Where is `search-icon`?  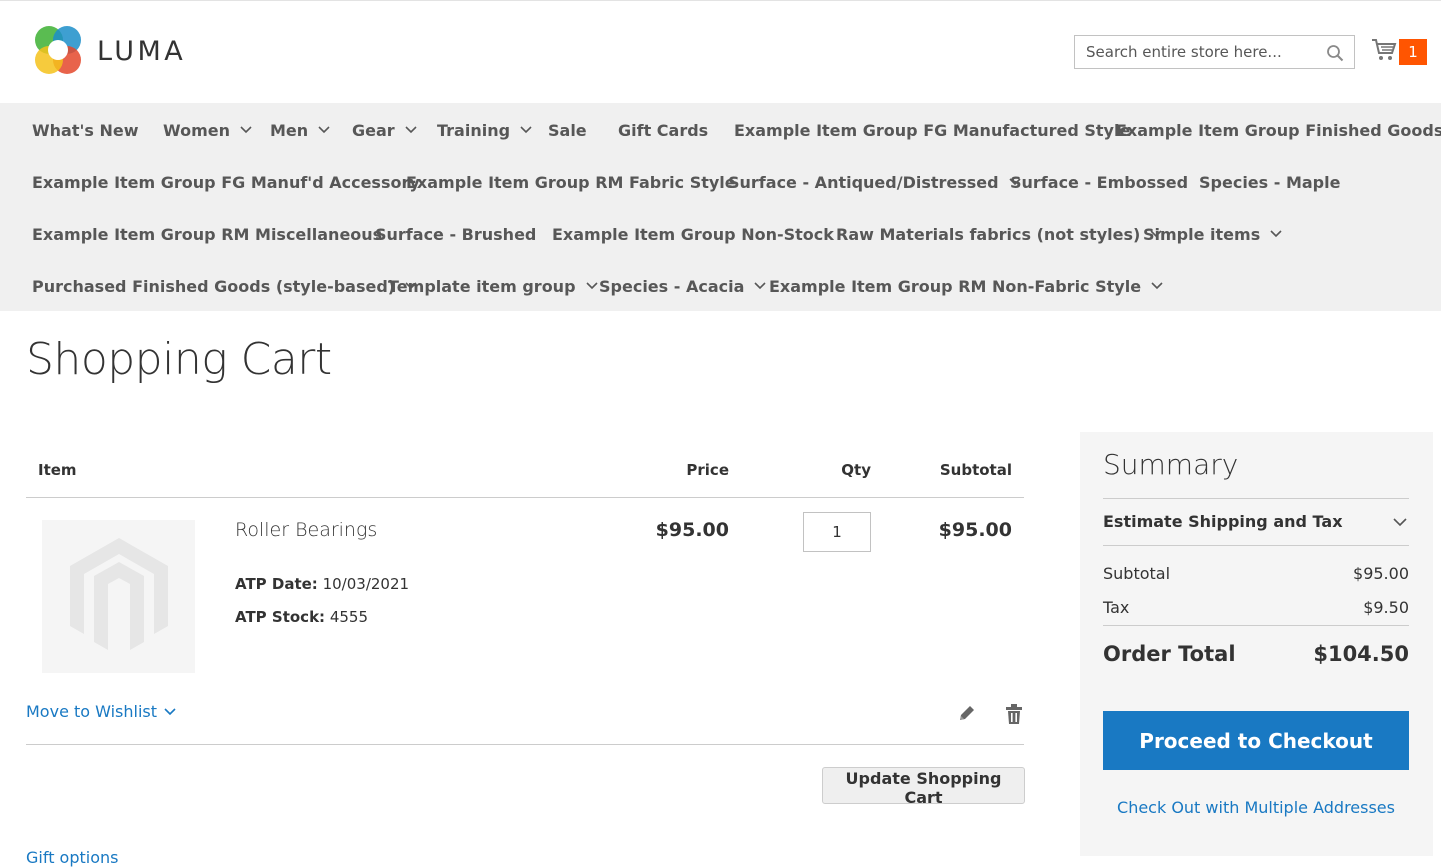 search-icon is located at coordinates (1335, 53).